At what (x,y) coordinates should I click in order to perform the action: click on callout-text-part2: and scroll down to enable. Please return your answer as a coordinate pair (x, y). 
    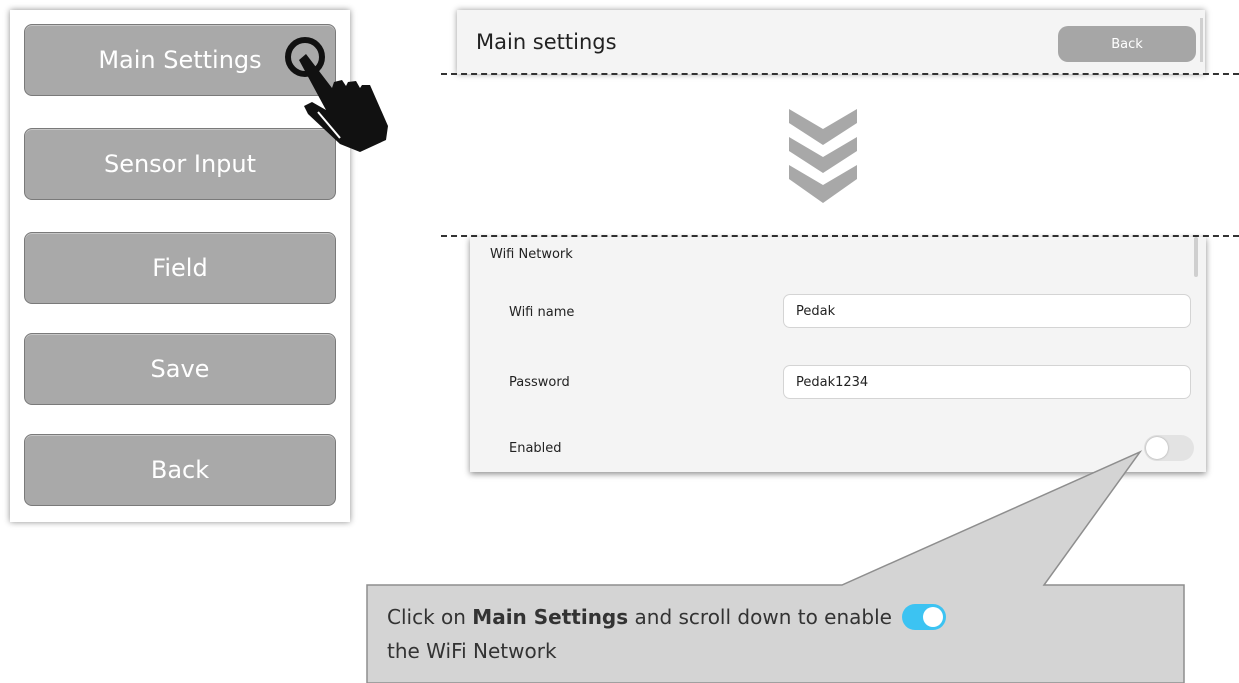
    Looking at the image, I should click on (763, 617).